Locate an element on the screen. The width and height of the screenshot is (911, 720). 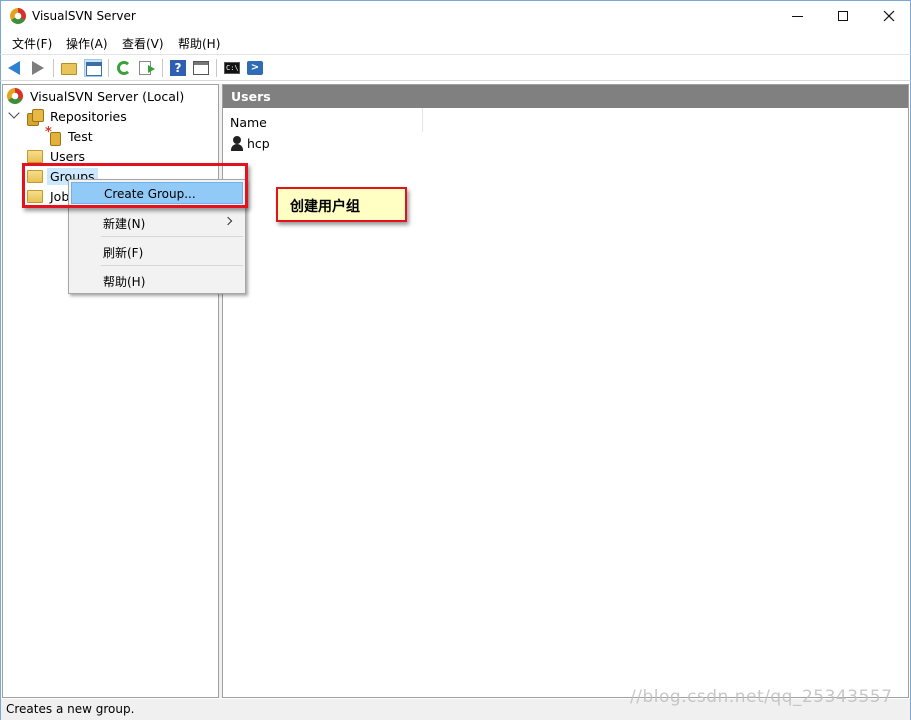
show-hide-tree-button is located at coordinates (93, 68).